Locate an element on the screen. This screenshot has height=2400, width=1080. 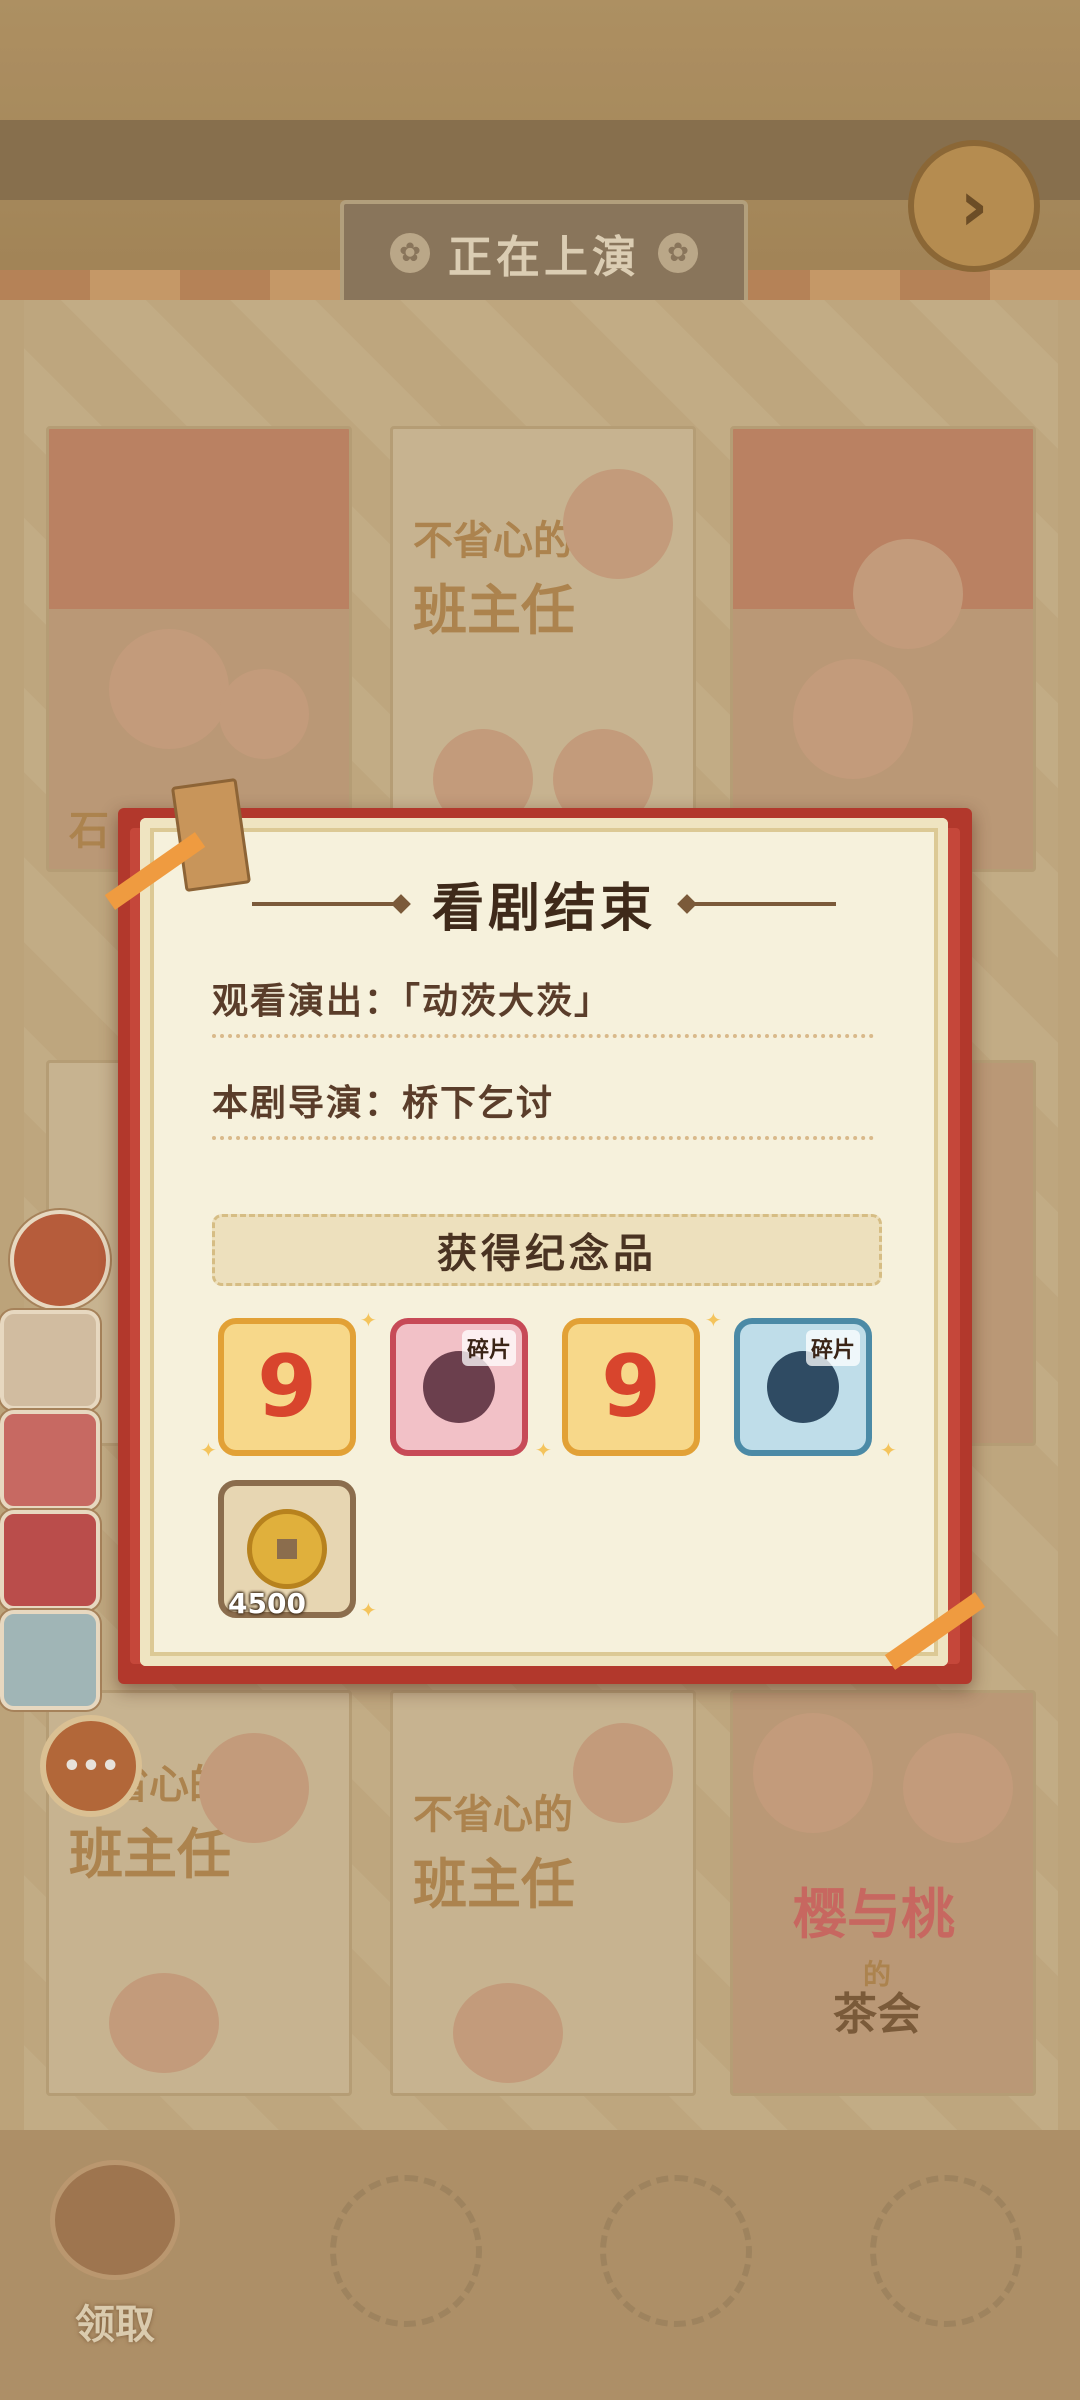
director-row: 本剧导演：桥下乞讨 is located at coordinates (383, 1103).